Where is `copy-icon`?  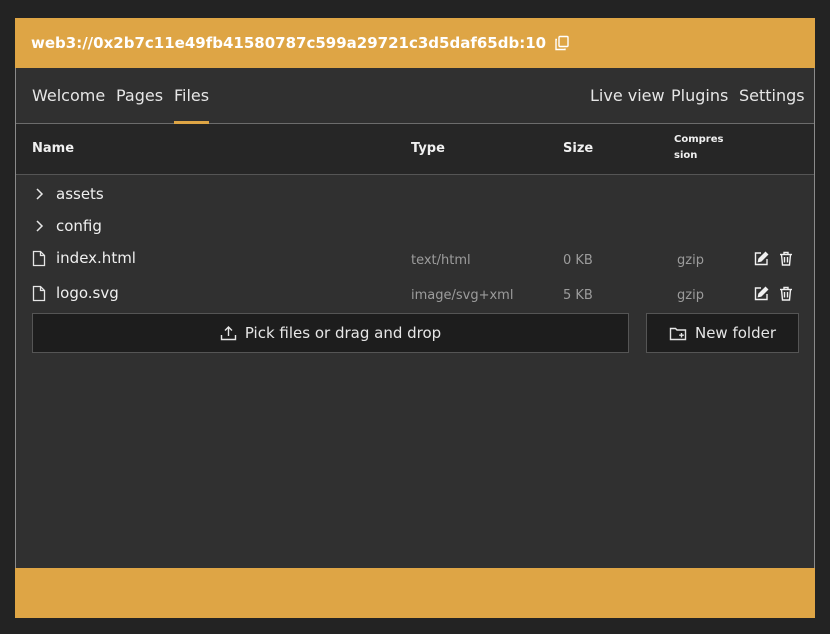 copy-icon is located at coordinates (562, 43).